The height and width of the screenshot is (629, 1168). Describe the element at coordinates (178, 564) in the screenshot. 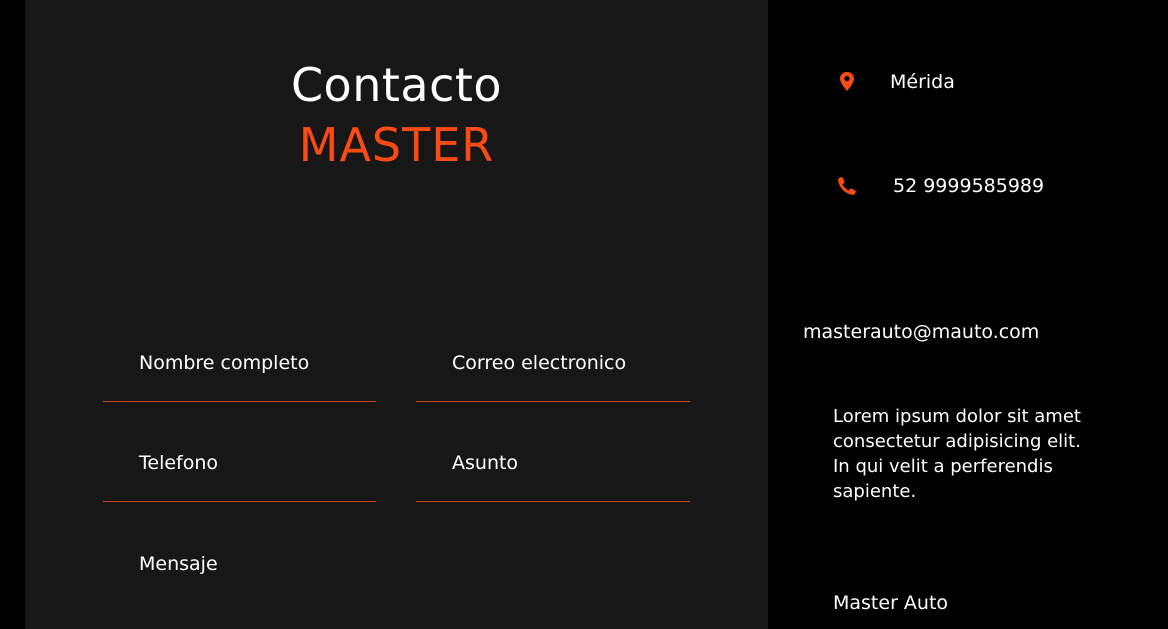

I see `mensaje-label: Mensaje` at that location.